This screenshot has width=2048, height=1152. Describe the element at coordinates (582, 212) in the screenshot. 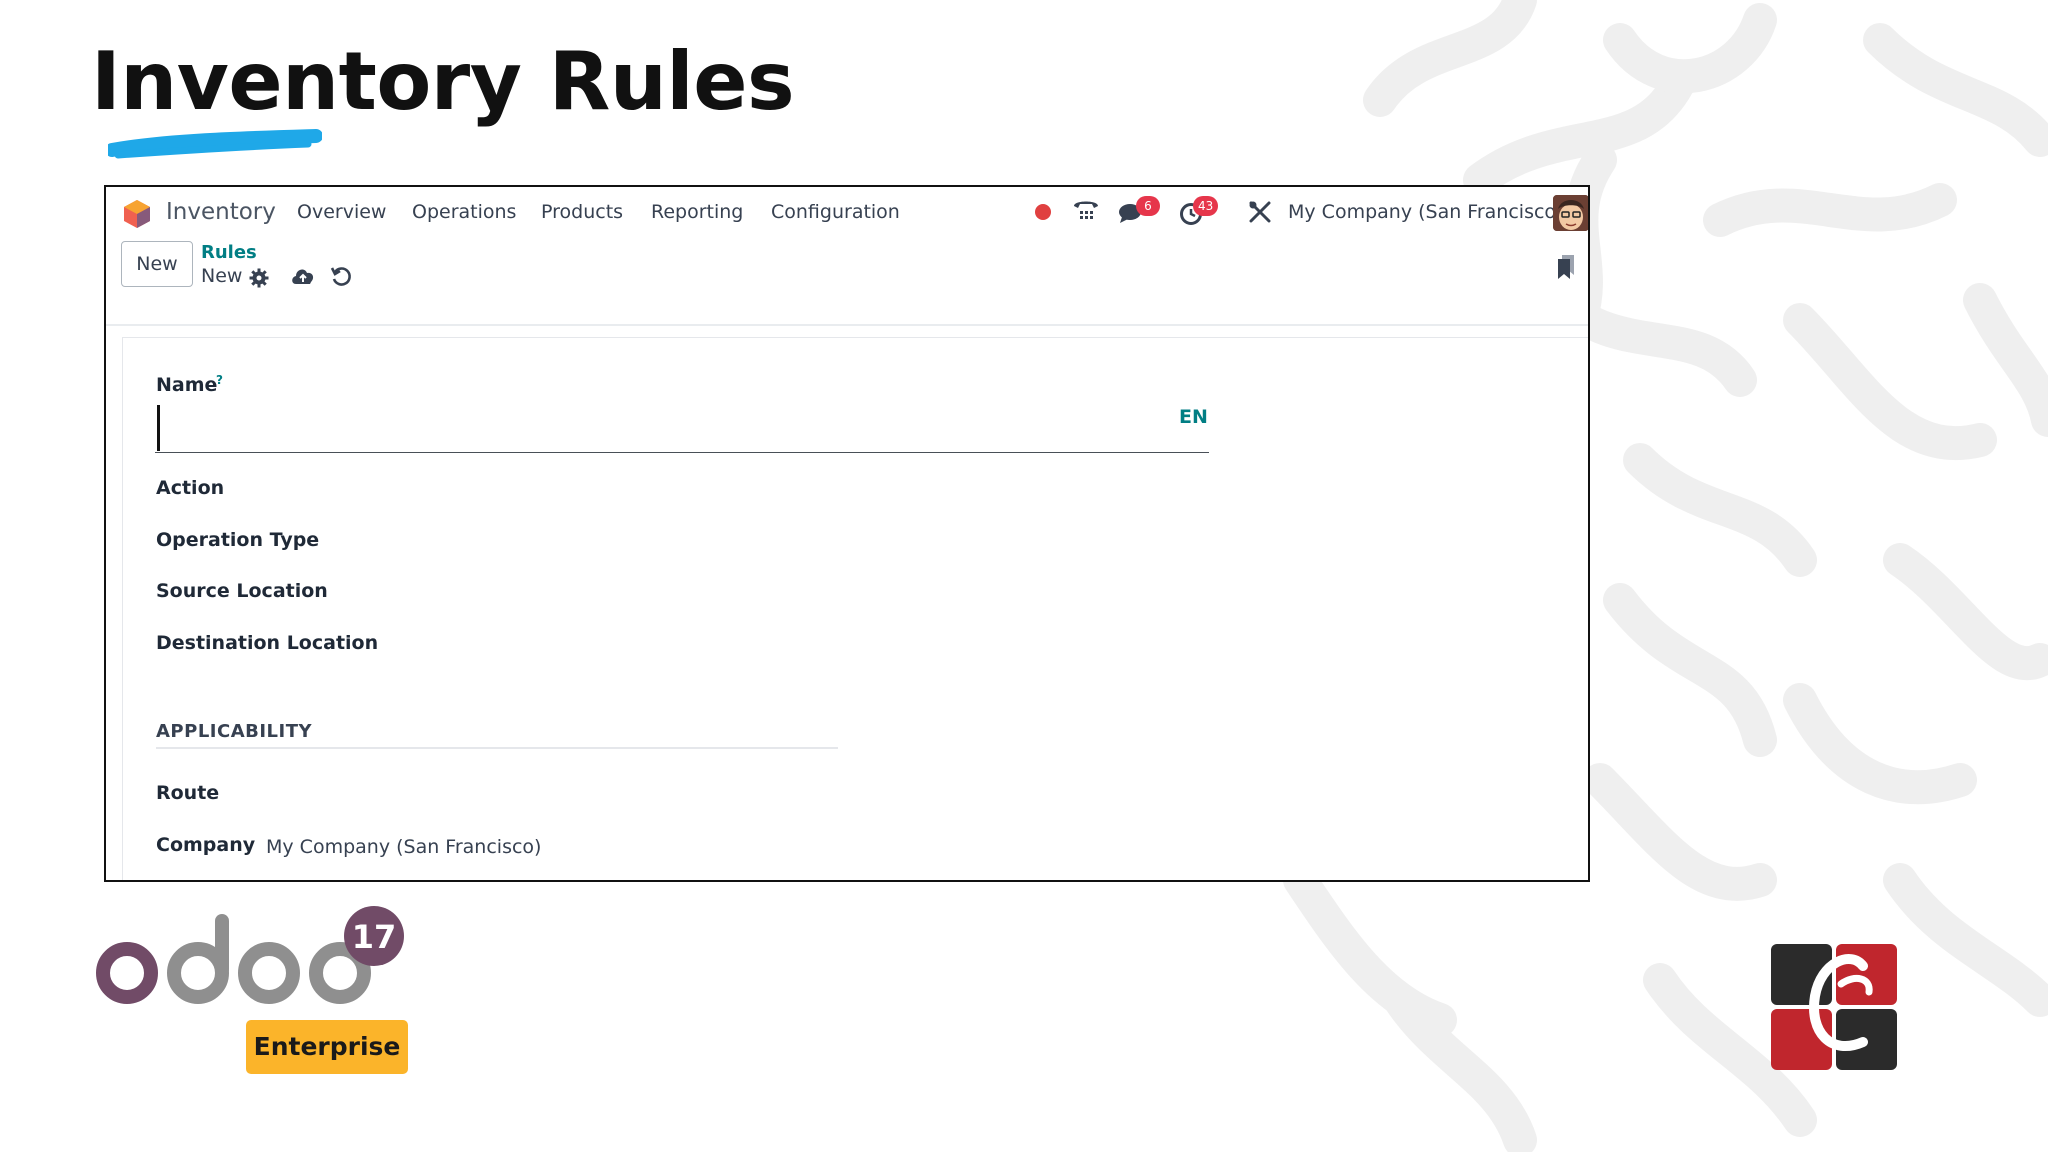

I see `menu-products: Products` at that location.